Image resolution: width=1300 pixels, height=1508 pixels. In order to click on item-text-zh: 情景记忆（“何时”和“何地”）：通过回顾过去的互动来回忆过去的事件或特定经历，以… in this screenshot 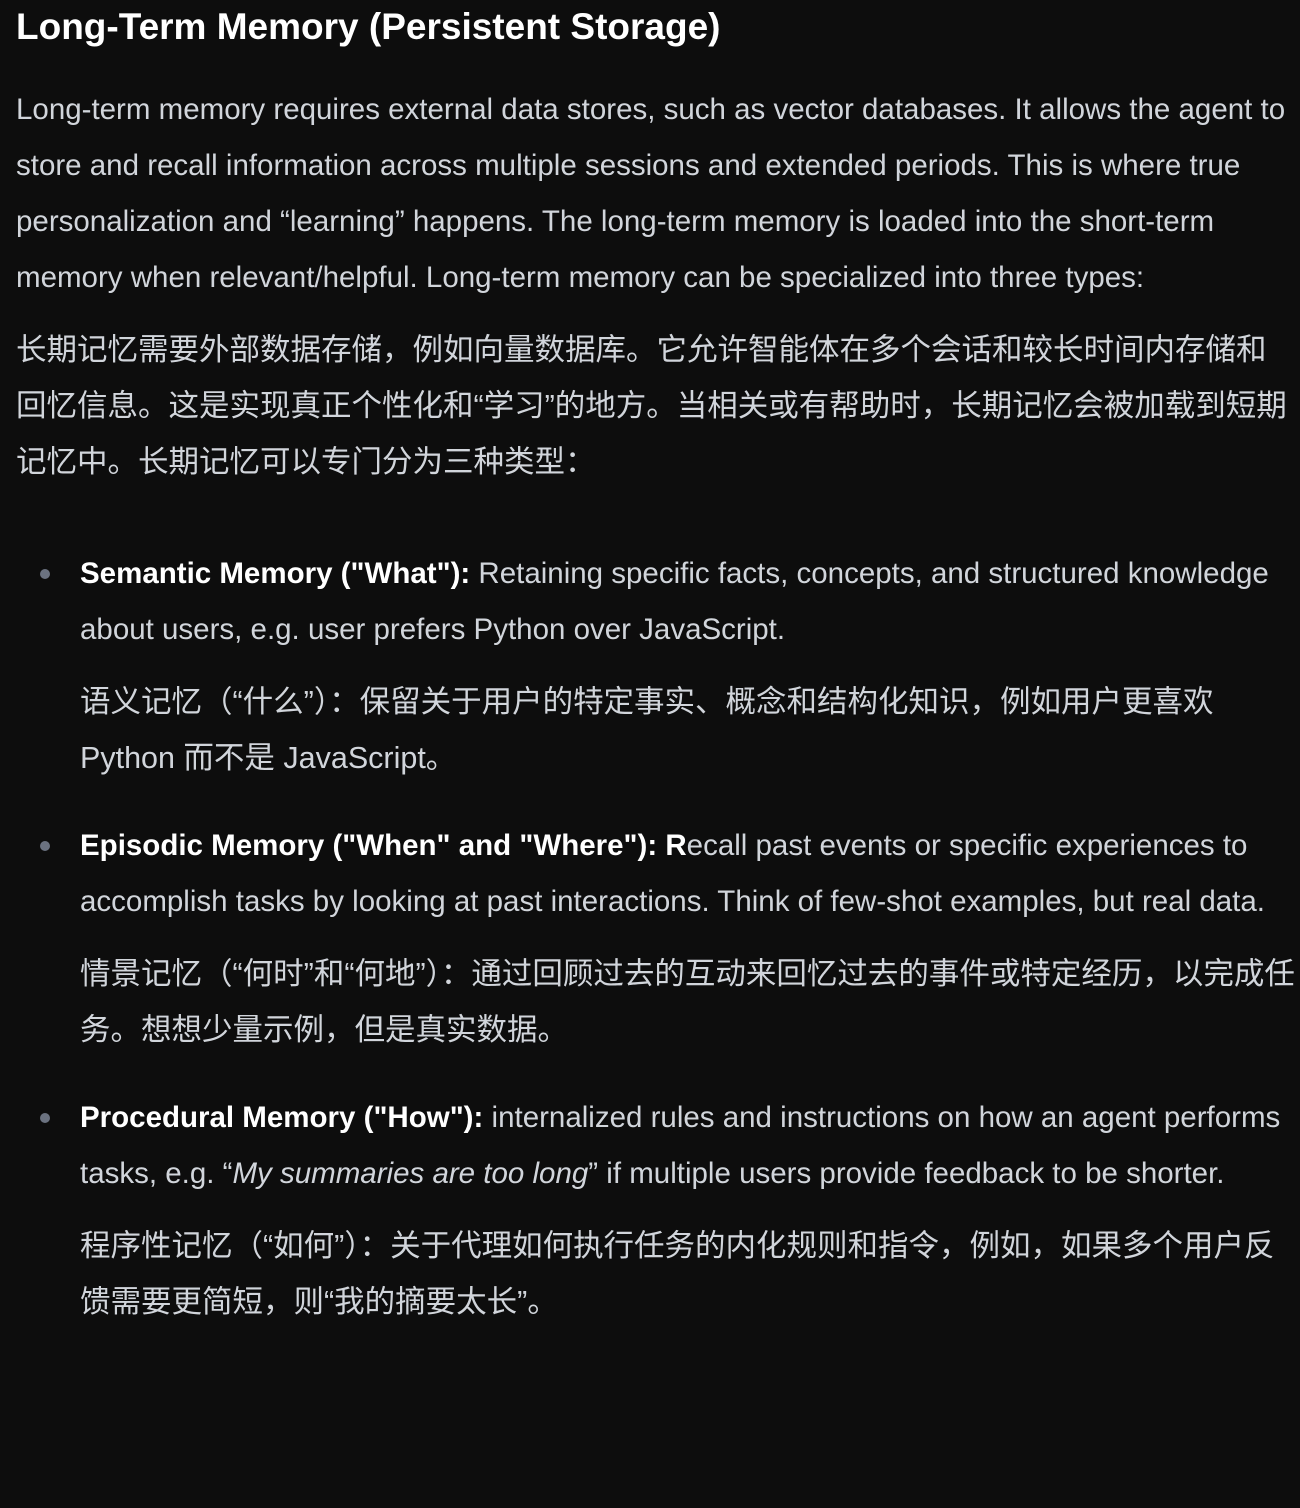, I will do `click(687, 1002)`.